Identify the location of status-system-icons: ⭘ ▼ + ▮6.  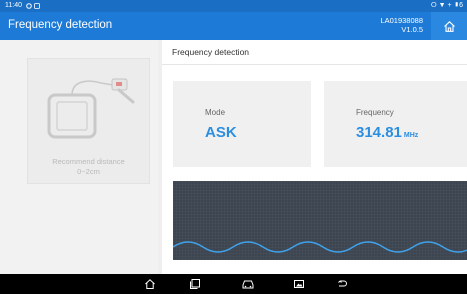
(447, 5).